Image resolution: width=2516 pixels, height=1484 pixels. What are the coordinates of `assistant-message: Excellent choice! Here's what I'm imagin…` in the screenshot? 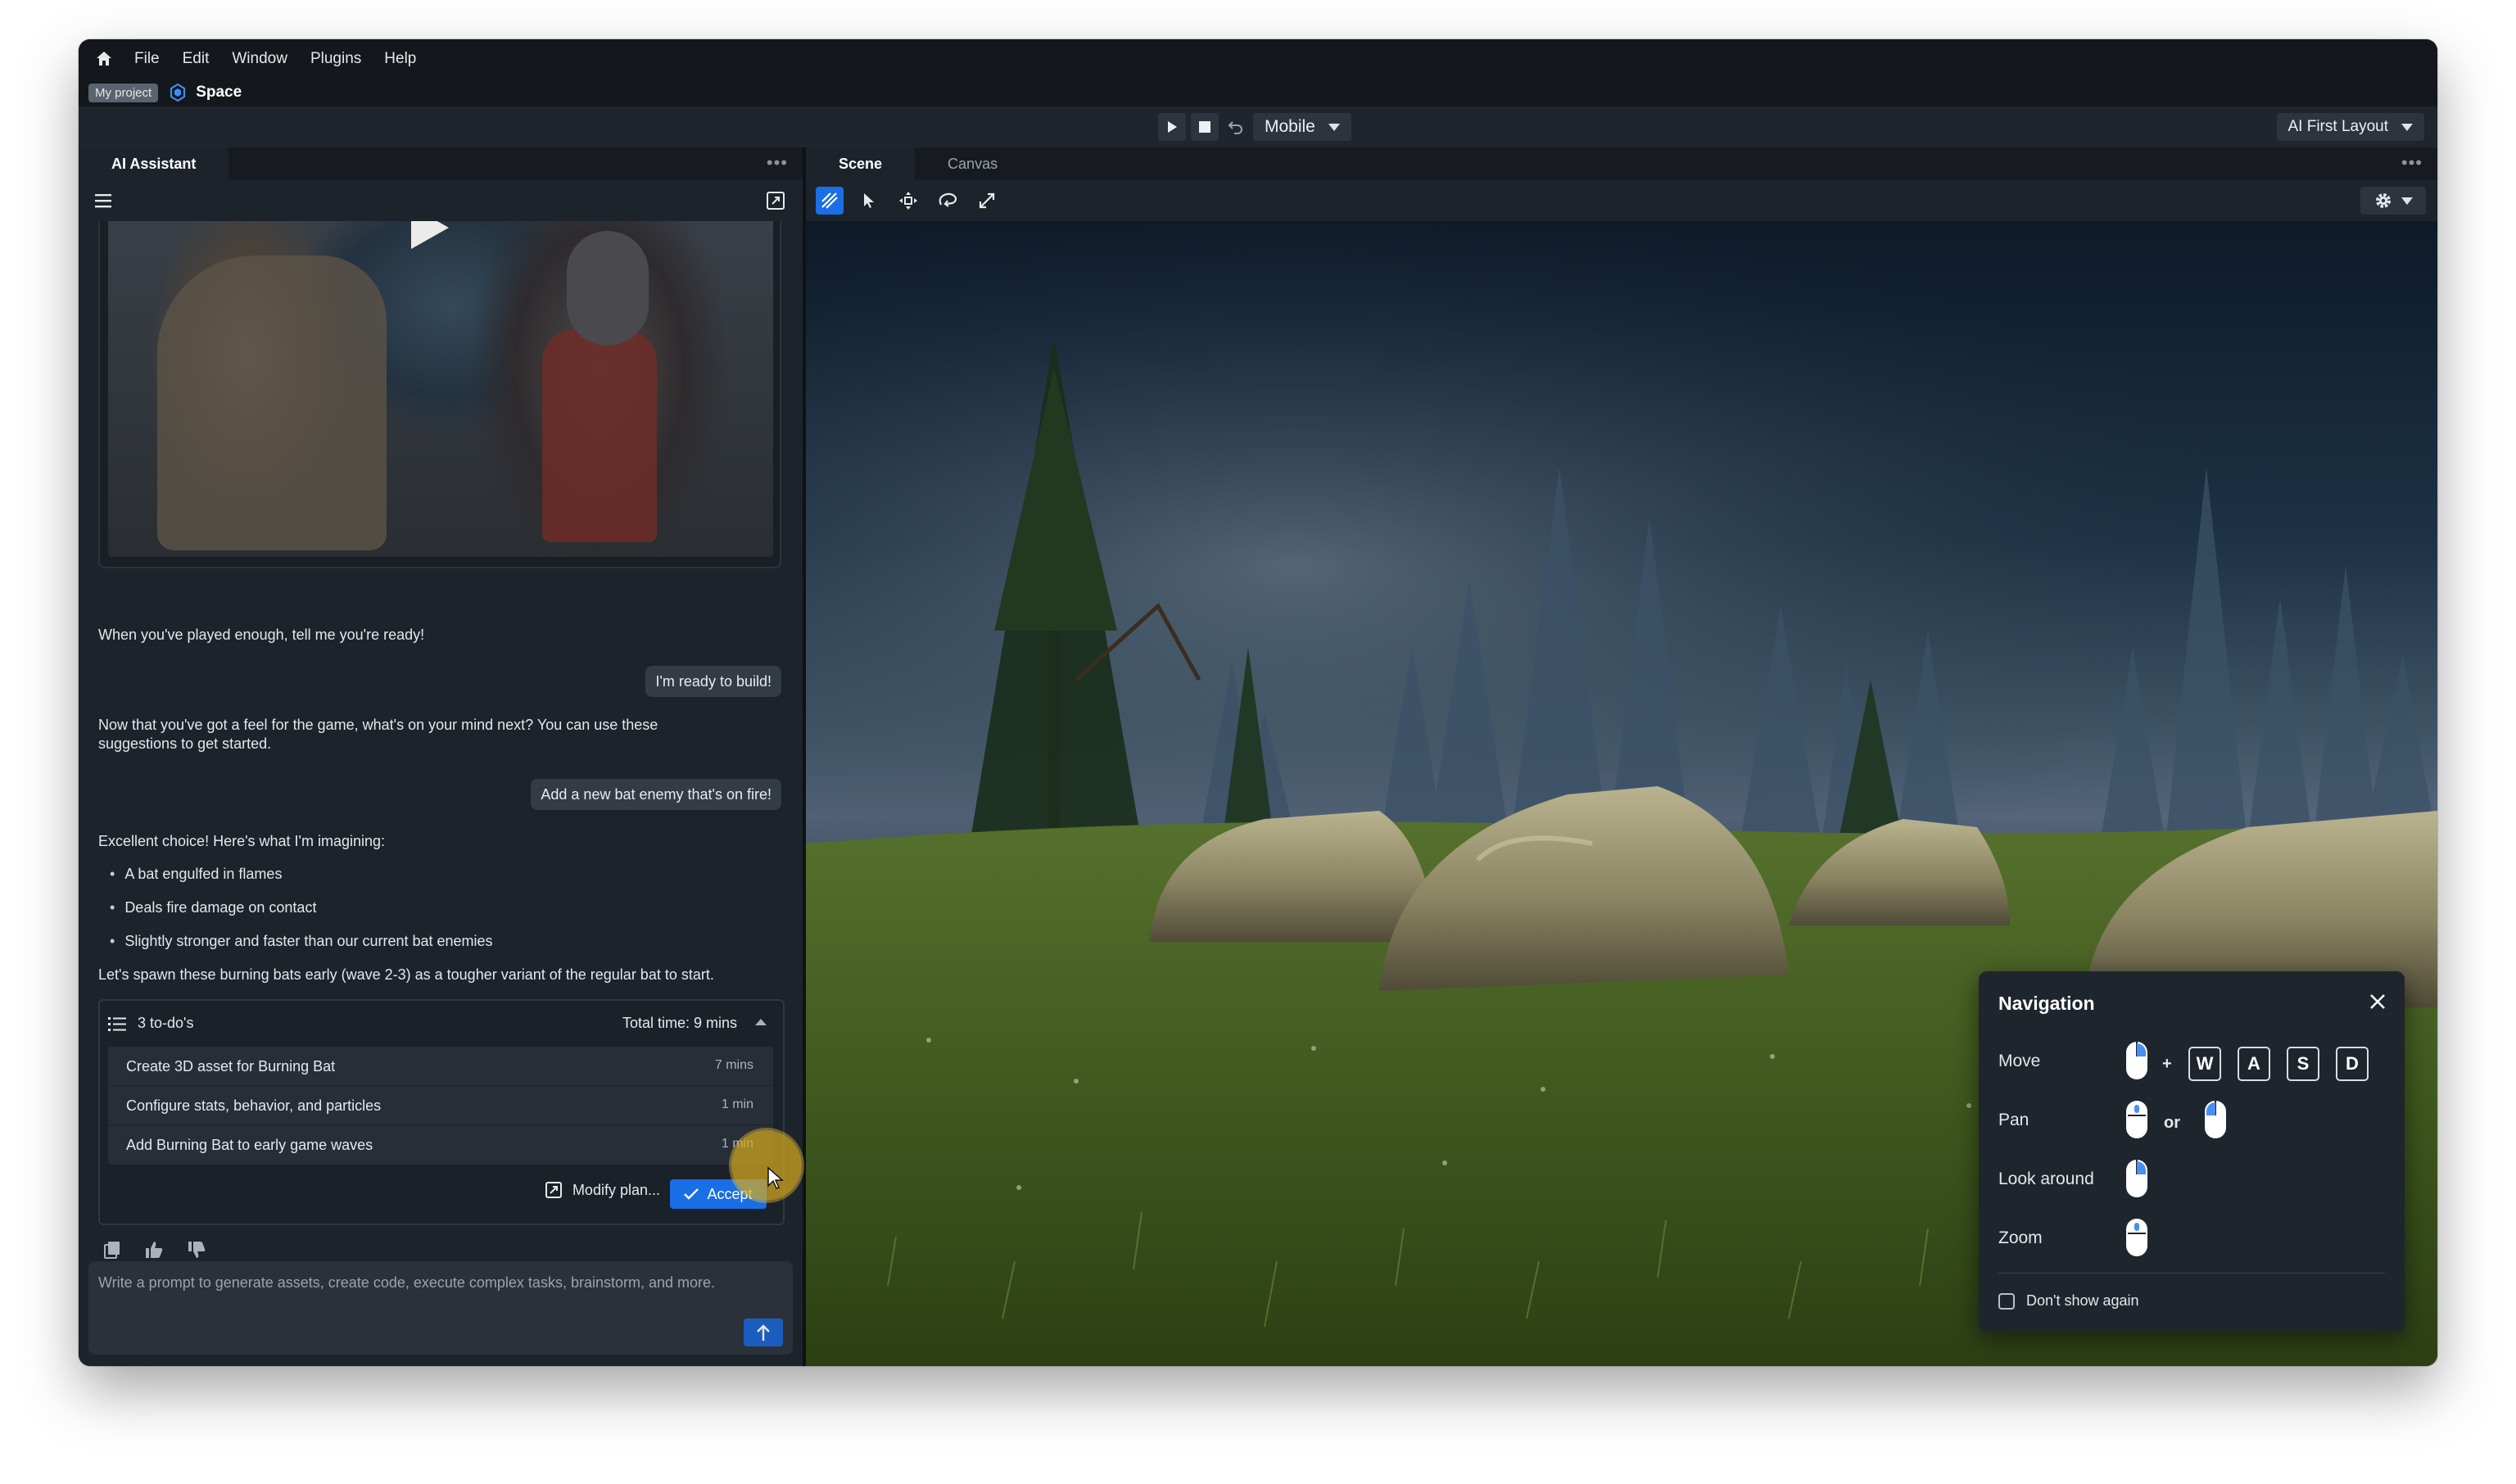 It's located at (242, 841).